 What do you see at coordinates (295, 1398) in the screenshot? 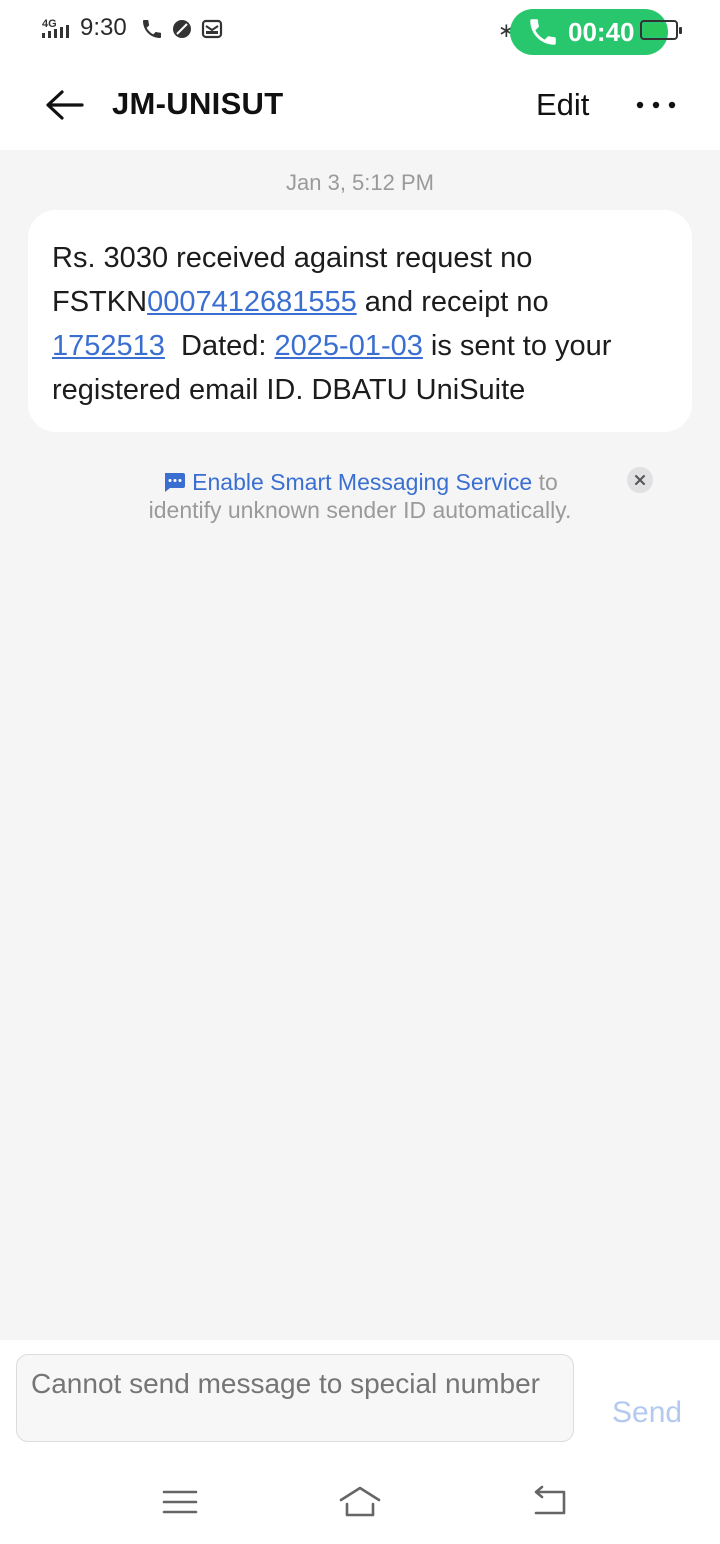
I see `message-input` at bounding box center [295, 1398].